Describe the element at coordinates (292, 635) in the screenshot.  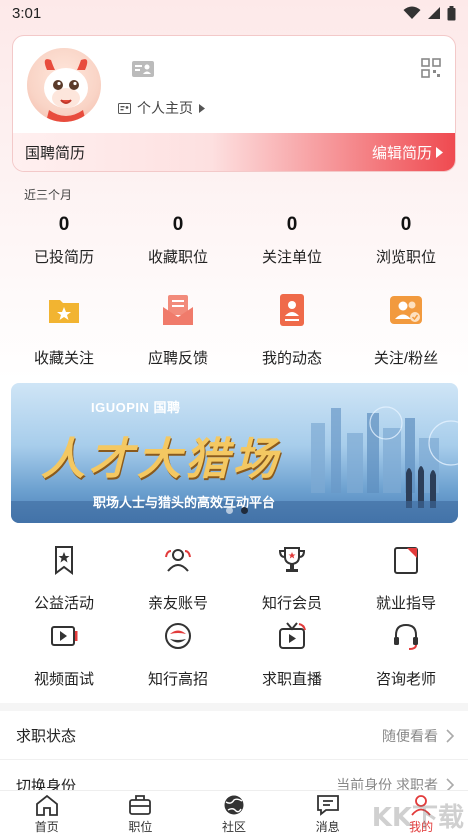
I see `live-tv-icon` at that location.